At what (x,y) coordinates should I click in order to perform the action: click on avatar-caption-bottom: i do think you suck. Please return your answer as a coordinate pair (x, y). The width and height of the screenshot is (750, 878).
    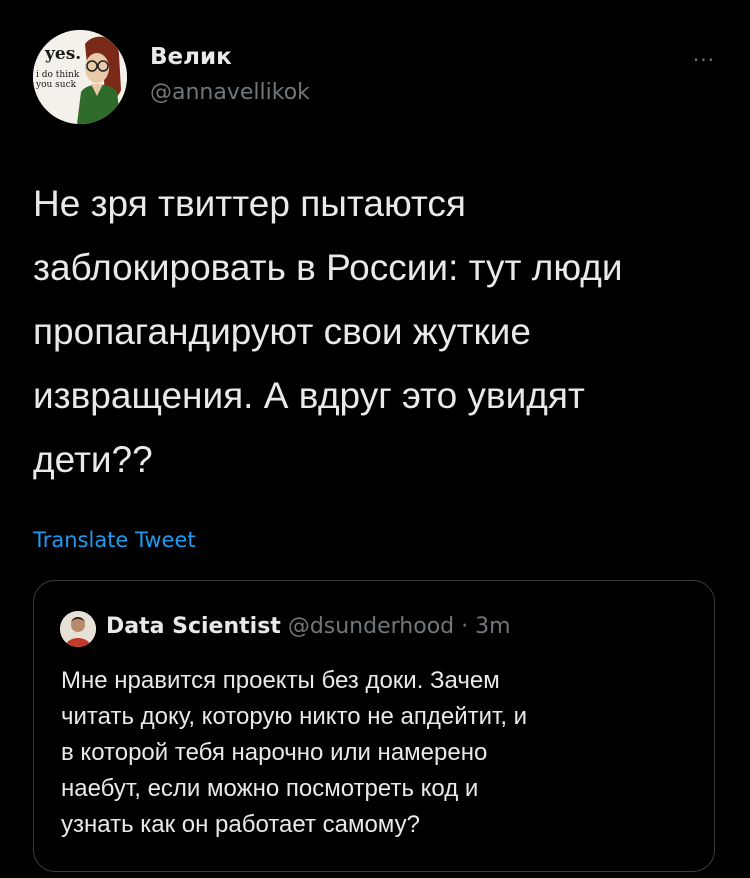
    Looking at the image, I should click on (58, 80).